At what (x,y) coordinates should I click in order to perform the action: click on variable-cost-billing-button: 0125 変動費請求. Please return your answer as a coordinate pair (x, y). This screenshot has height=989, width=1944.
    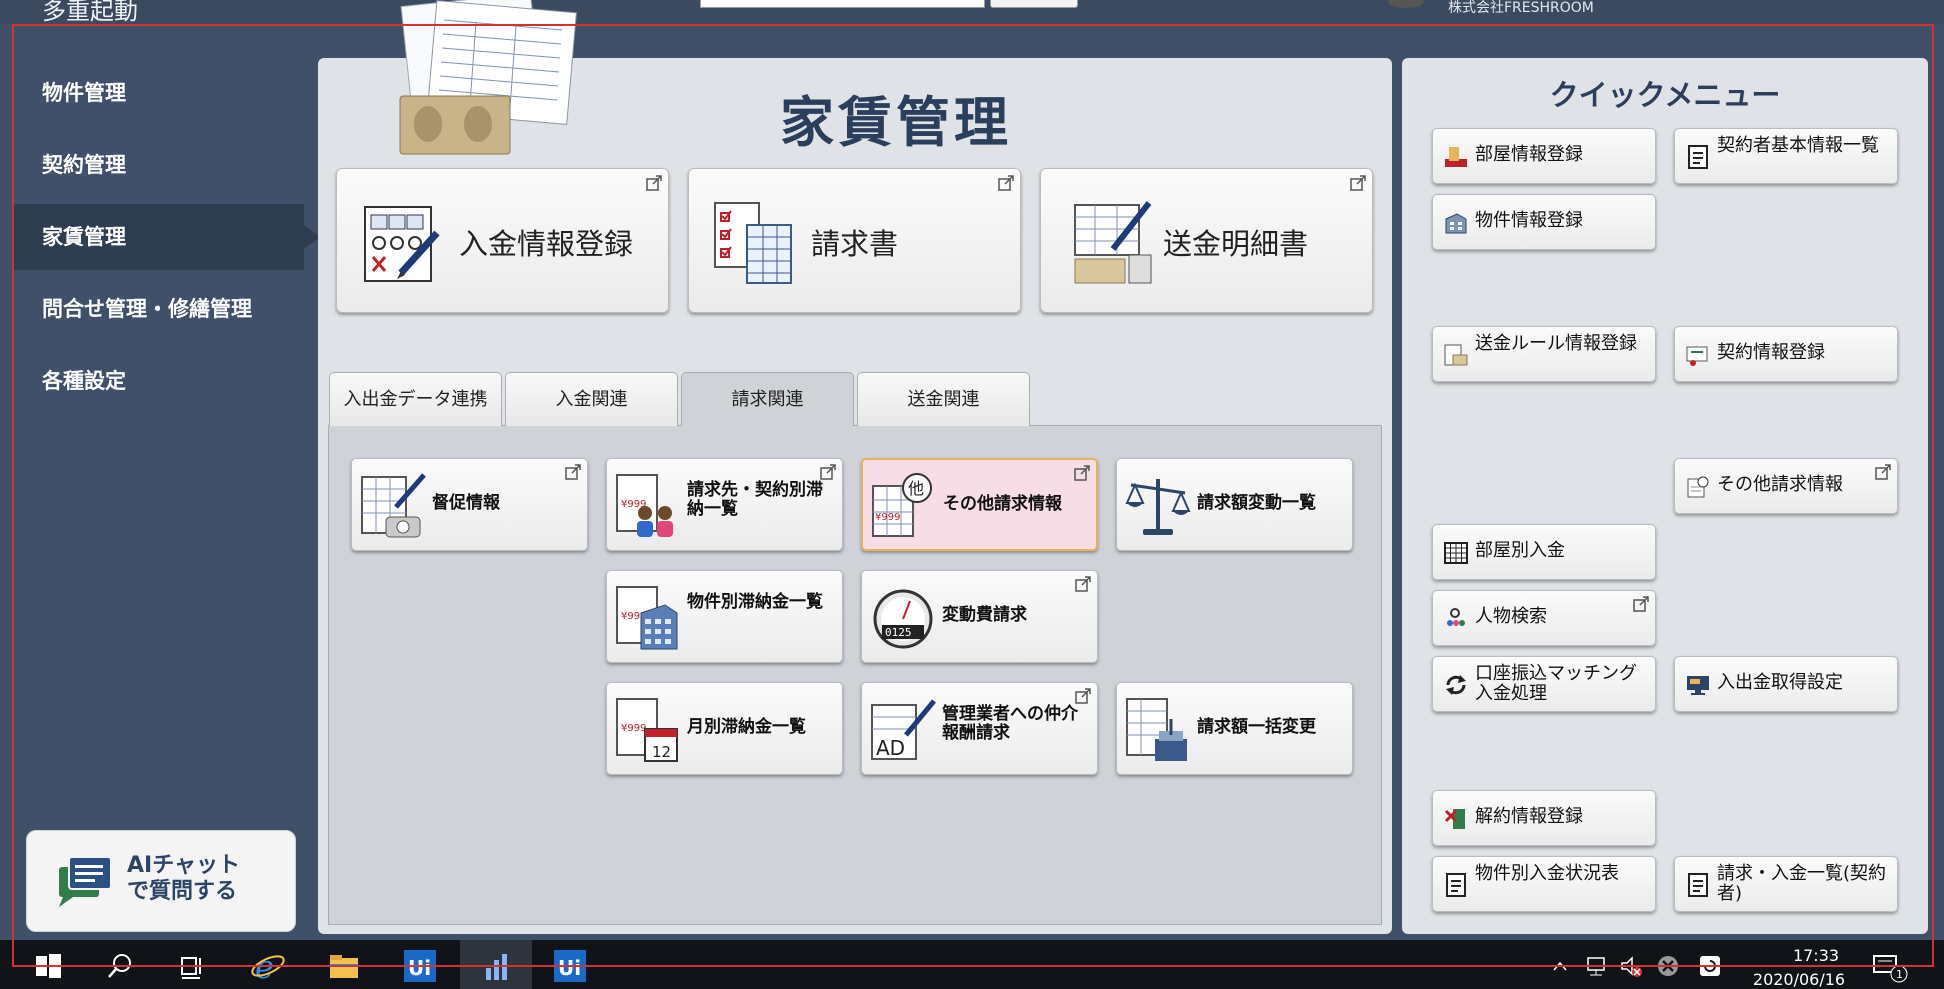
    Looking at the image, I should click on (979, 616).